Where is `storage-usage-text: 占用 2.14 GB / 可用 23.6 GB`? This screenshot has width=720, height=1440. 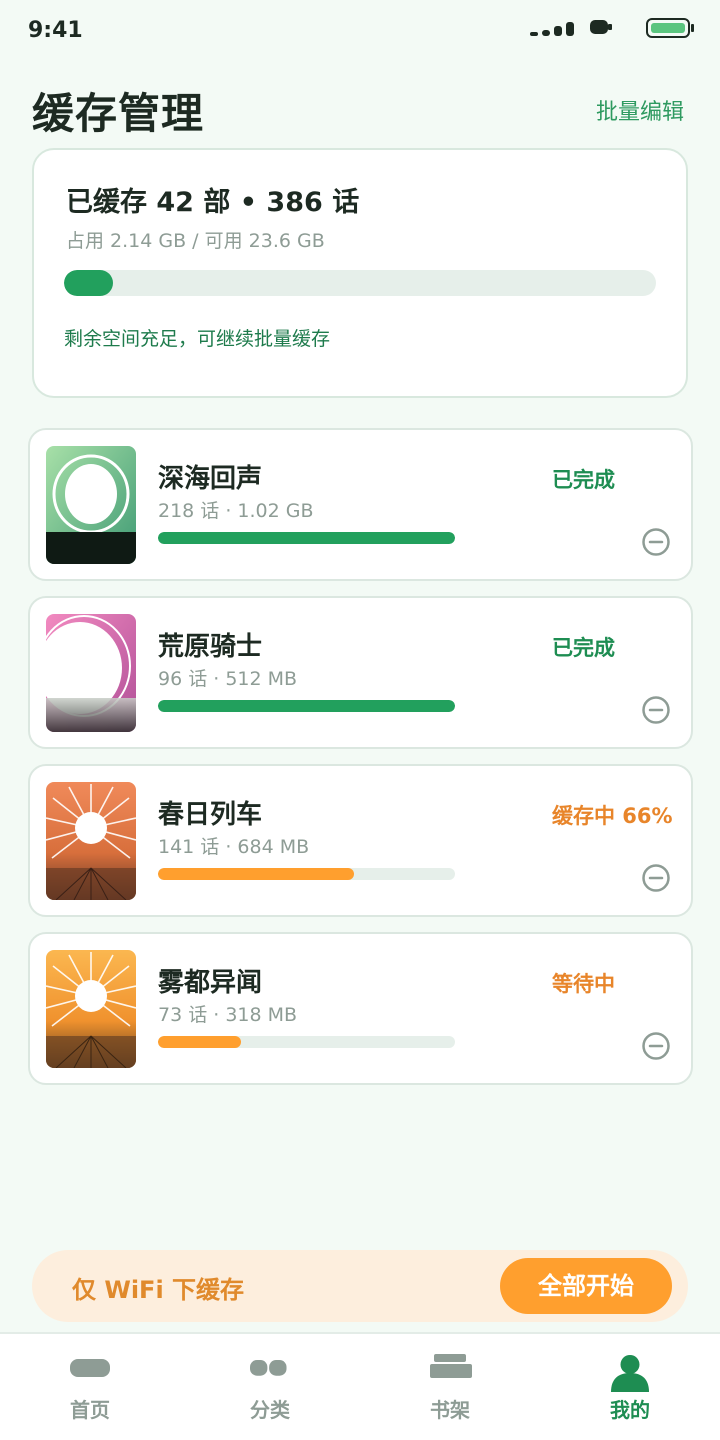
storage-usage-text: 占用 2.14 GB / 可用 23.6 GB is located at coordinates (195, 241).